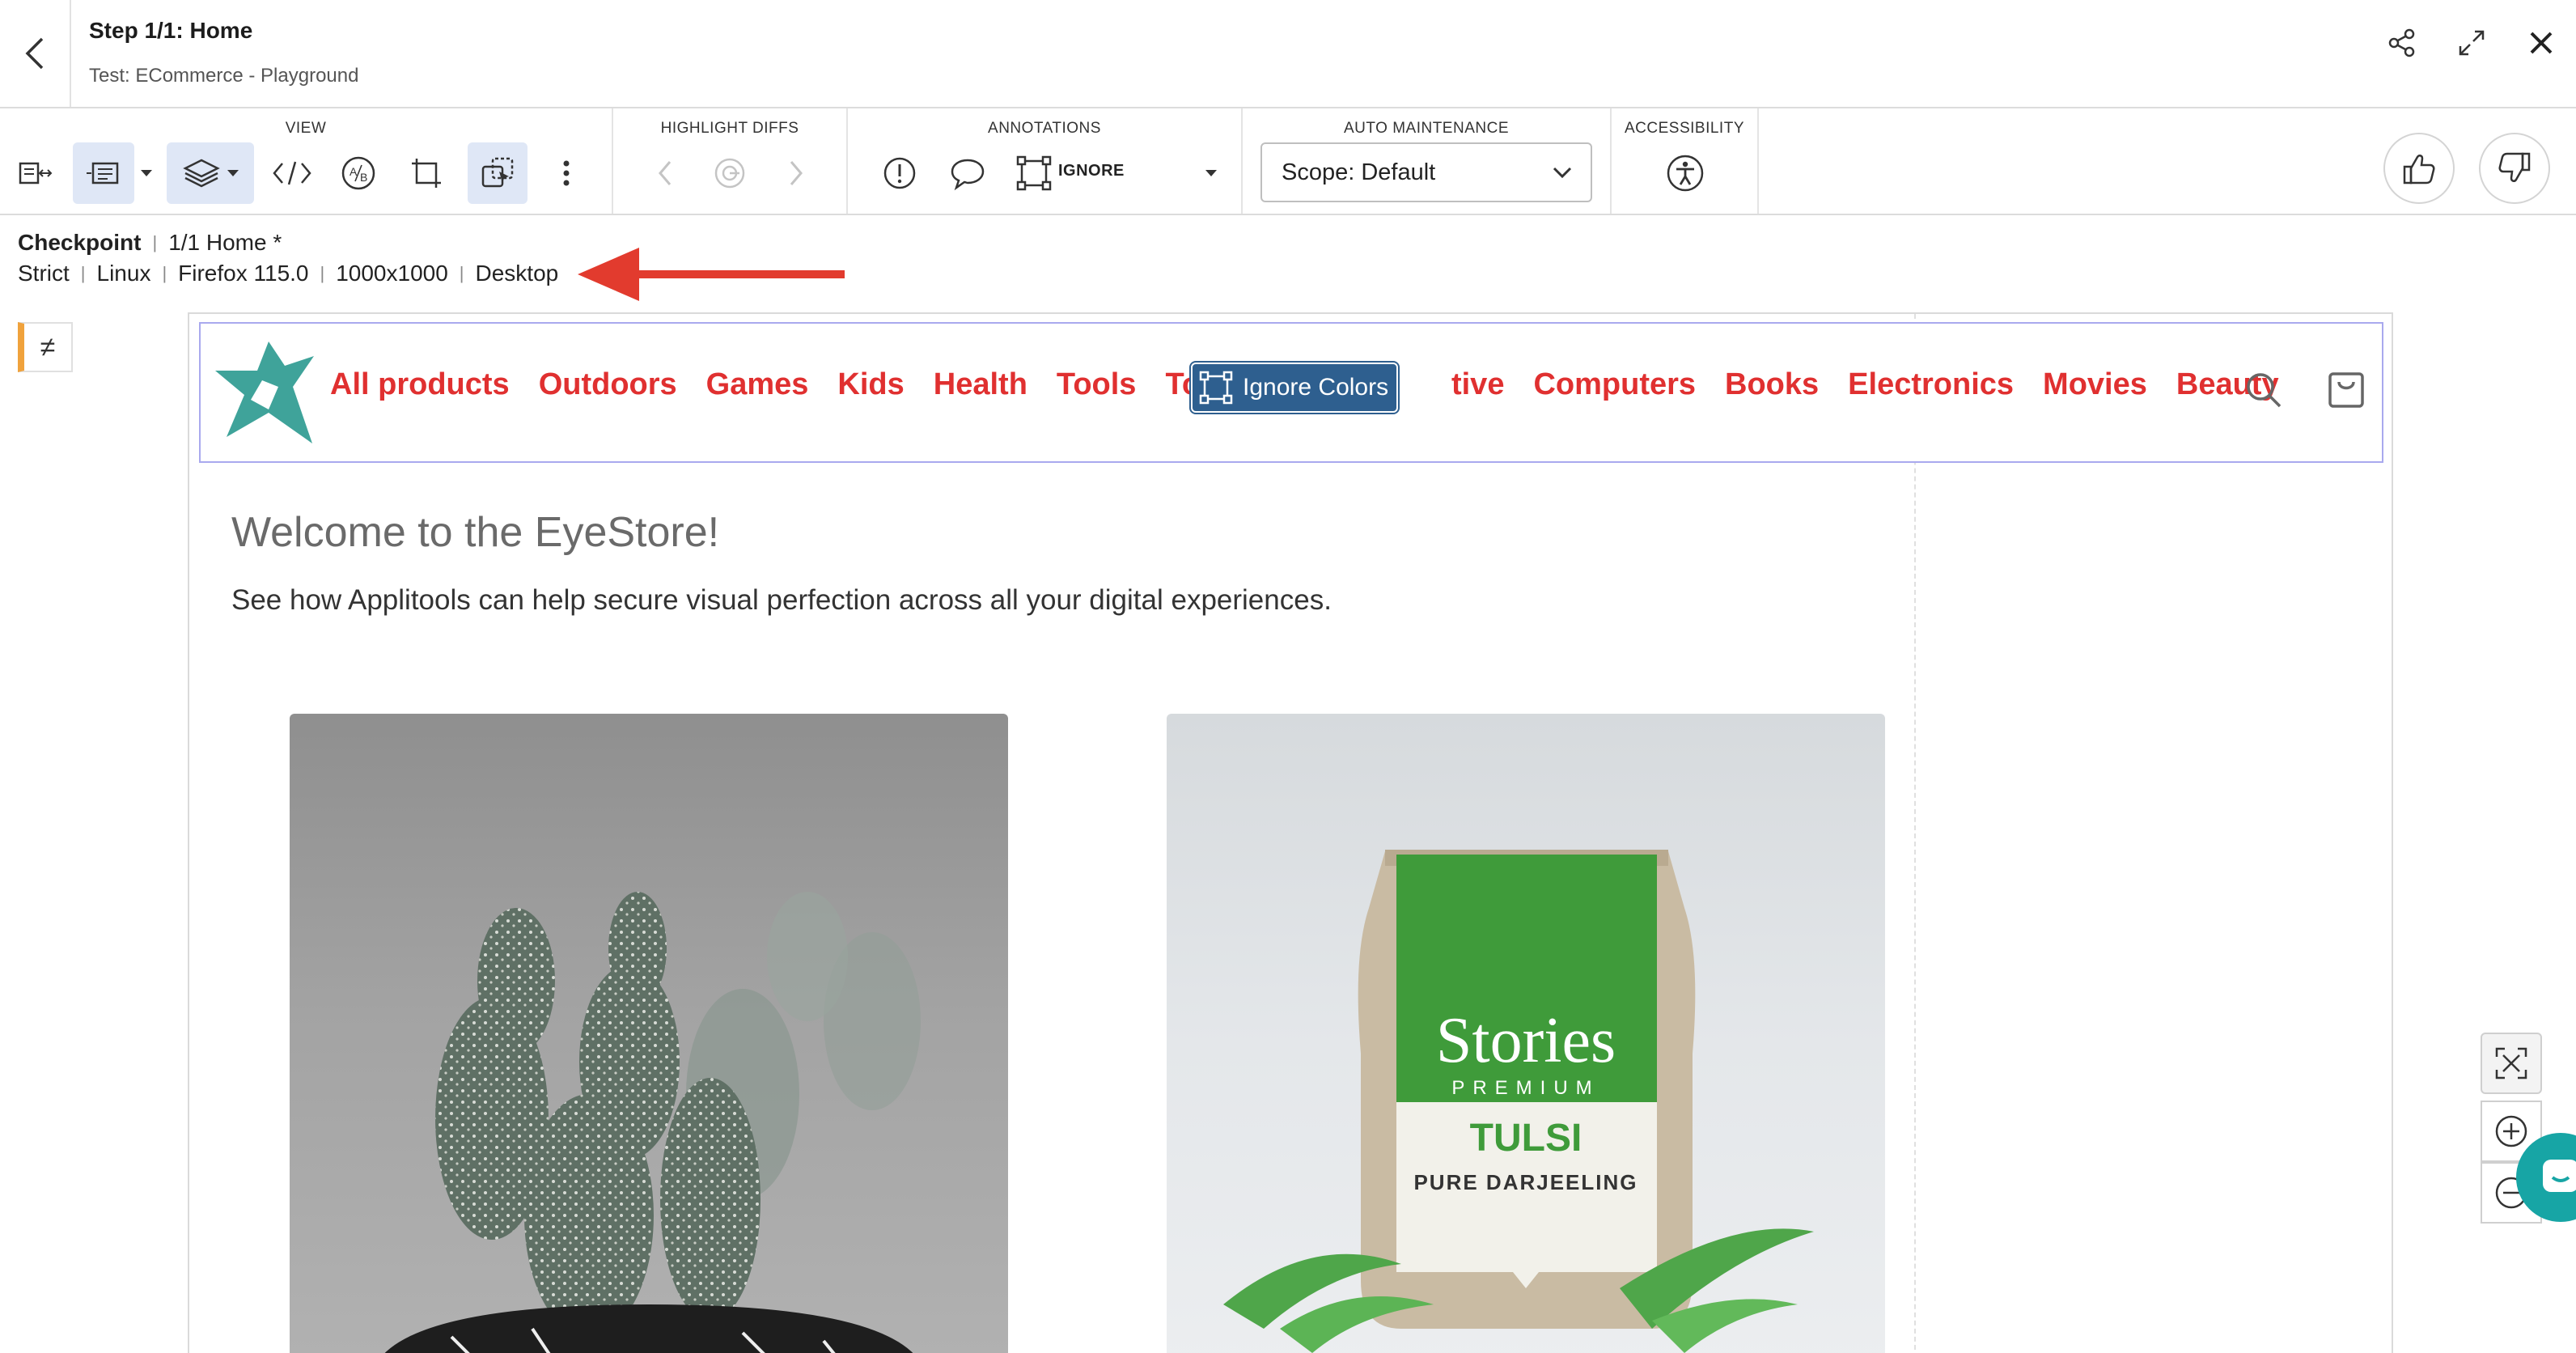  I want to click on chevron-right-icon, so click(796, 173).